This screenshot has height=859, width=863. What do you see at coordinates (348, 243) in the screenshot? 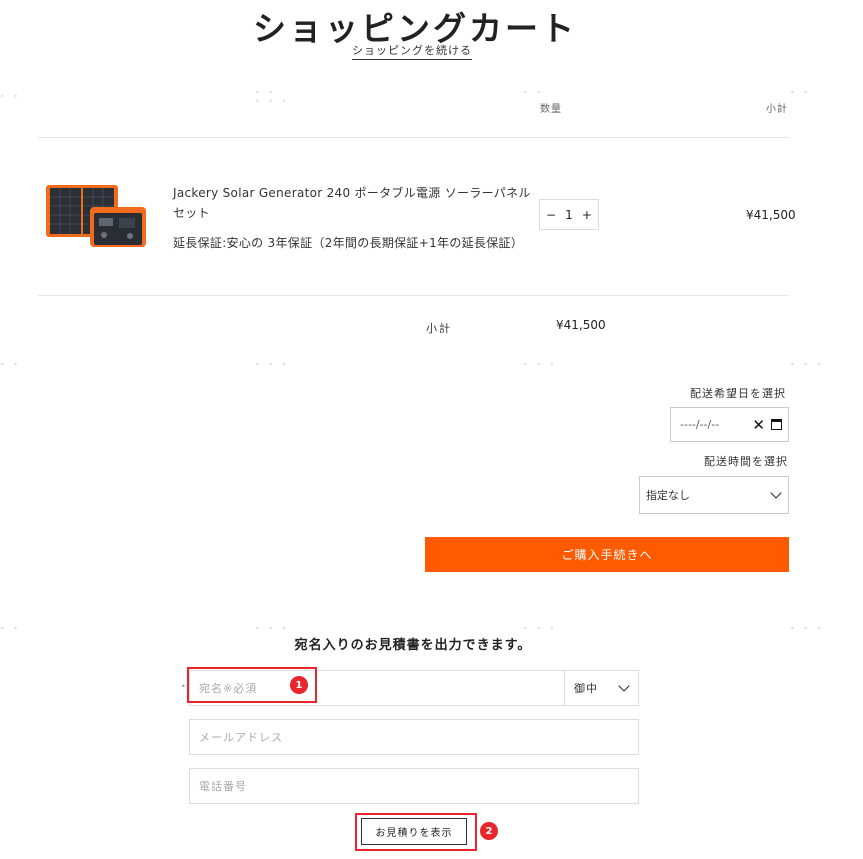
I see `warranty-option: 延長保証:安心の 3年保証（2年間の長期保証+1年の延長保証）` at bounding box center [348, 243].